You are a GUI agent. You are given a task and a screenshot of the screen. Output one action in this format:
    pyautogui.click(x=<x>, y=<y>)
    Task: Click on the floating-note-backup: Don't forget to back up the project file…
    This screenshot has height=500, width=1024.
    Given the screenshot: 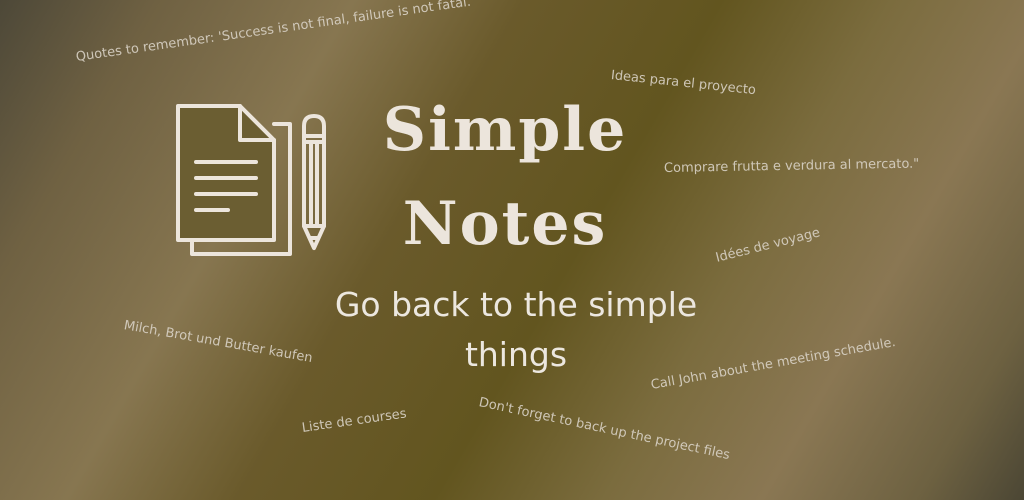 What is the action you would take?
    pyautogui.click(x=604, y=429)
    